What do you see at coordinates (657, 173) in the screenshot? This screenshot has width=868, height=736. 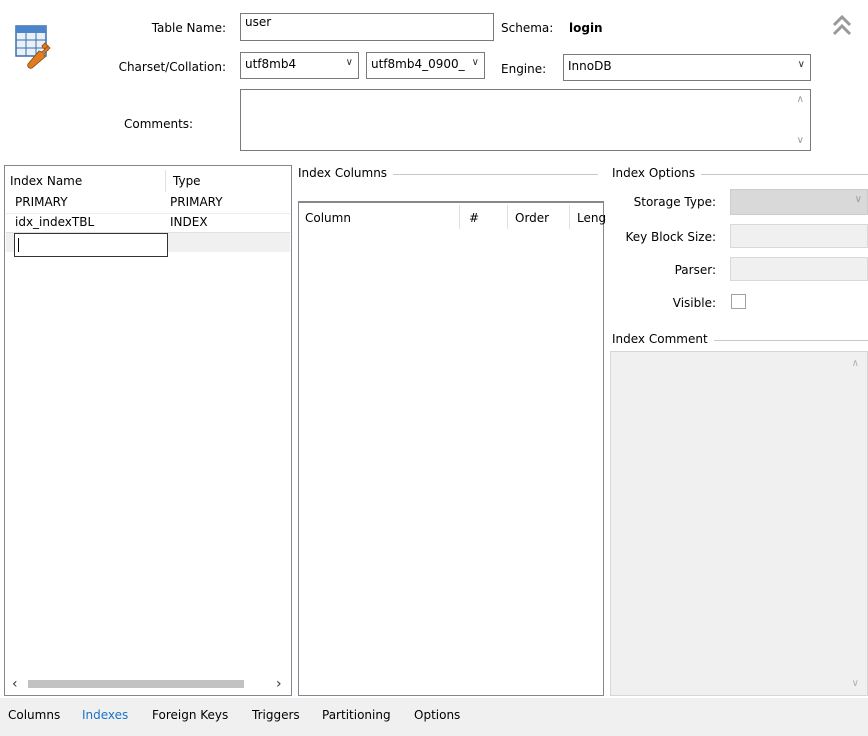 I see `index-options-title: Index Options` at bounding box center [657, 173].